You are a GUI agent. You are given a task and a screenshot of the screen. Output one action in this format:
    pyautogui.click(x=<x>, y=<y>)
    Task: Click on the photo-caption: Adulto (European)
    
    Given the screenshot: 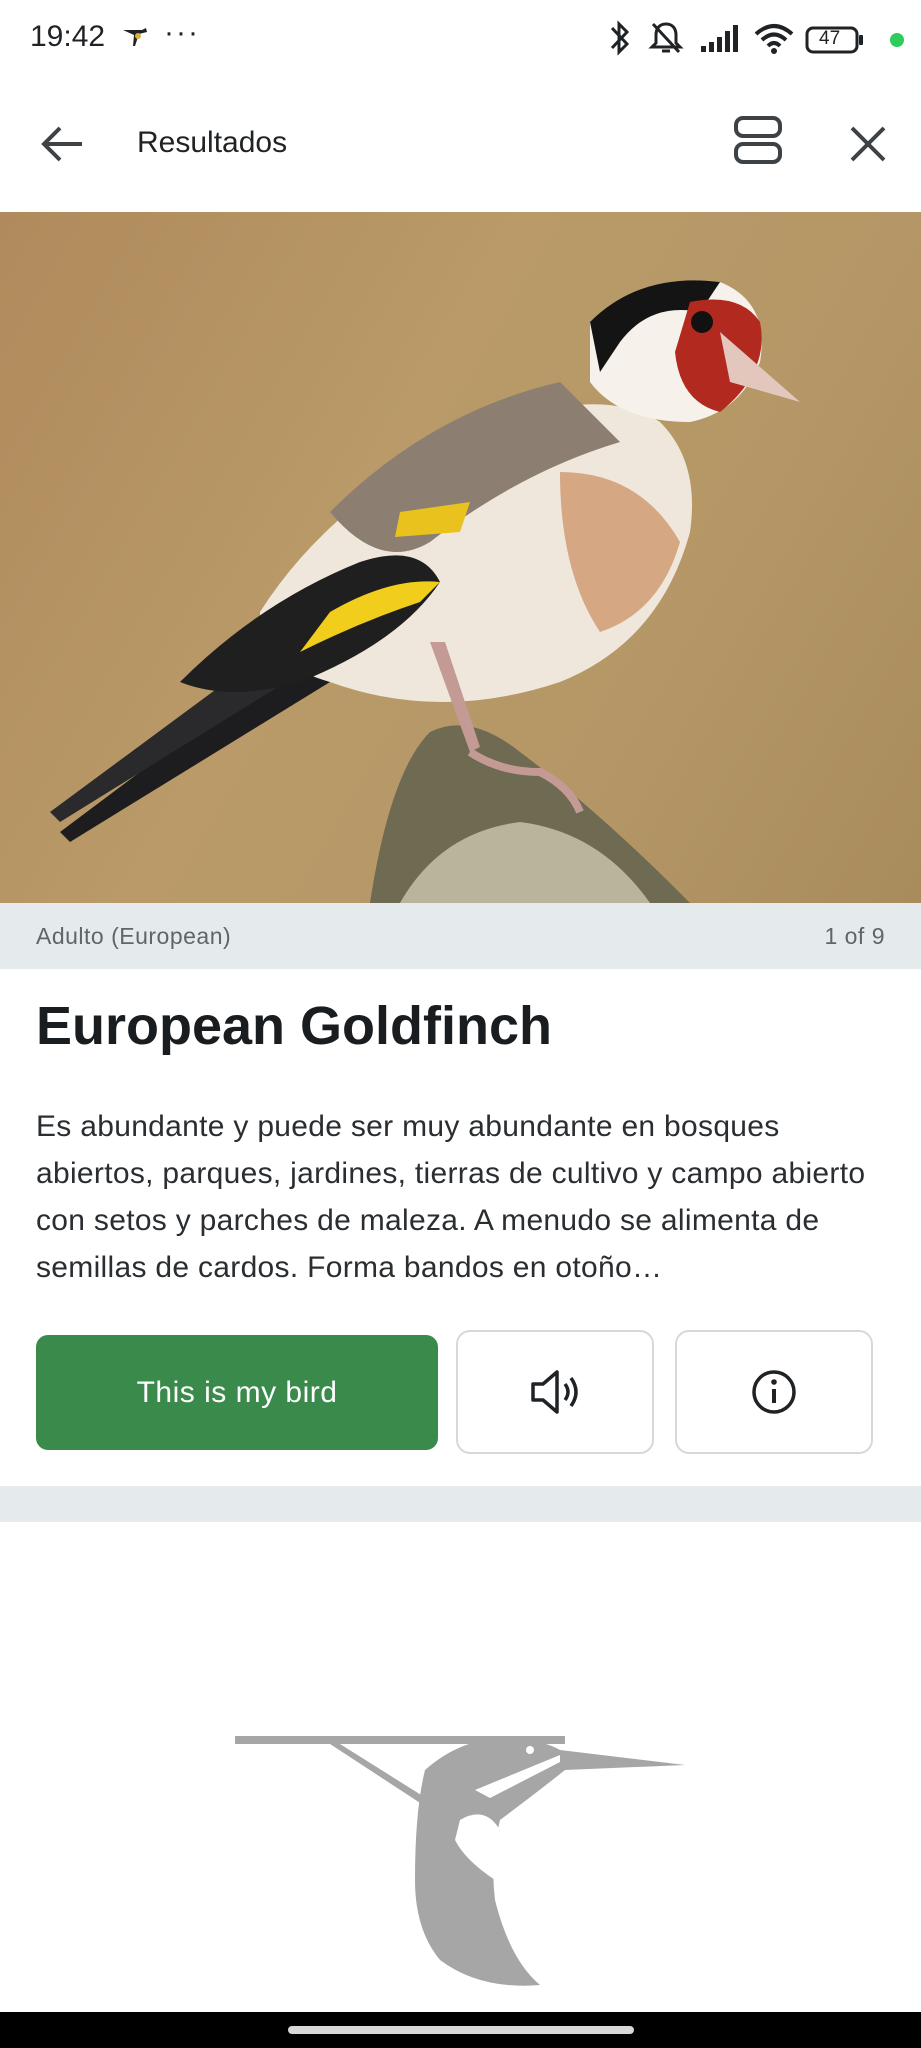 What is the action you would take?
    pyautogui.click(x=134, y=936)
    